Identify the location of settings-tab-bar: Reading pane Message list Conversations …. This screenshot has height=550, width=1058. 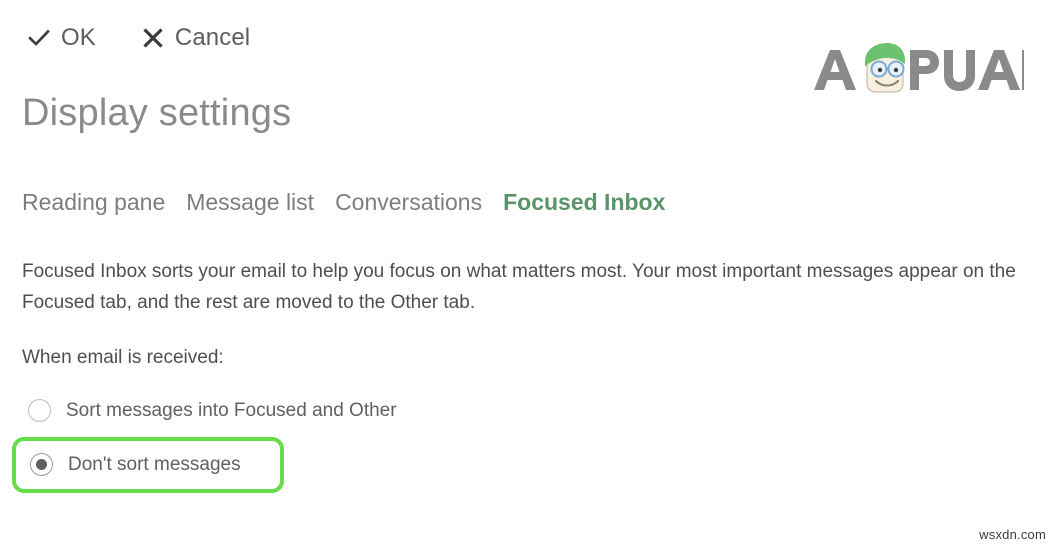
(343, 202).